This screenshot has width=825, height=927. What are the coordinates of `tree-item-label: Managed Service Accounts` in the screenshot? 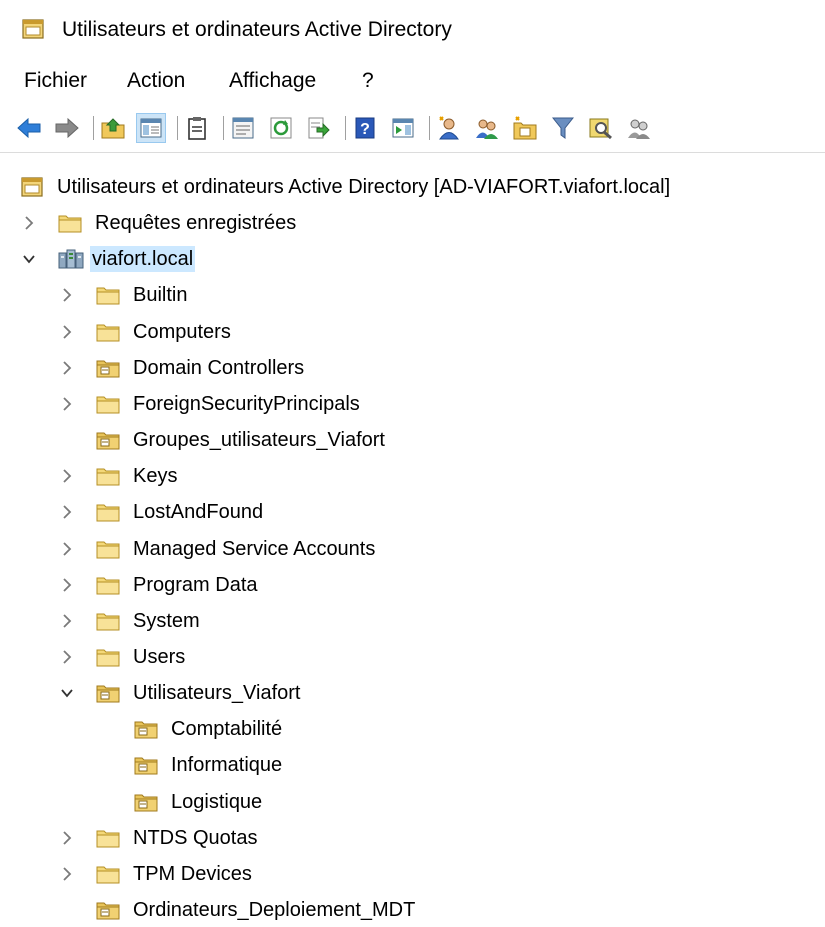 It's located at (254, 548).